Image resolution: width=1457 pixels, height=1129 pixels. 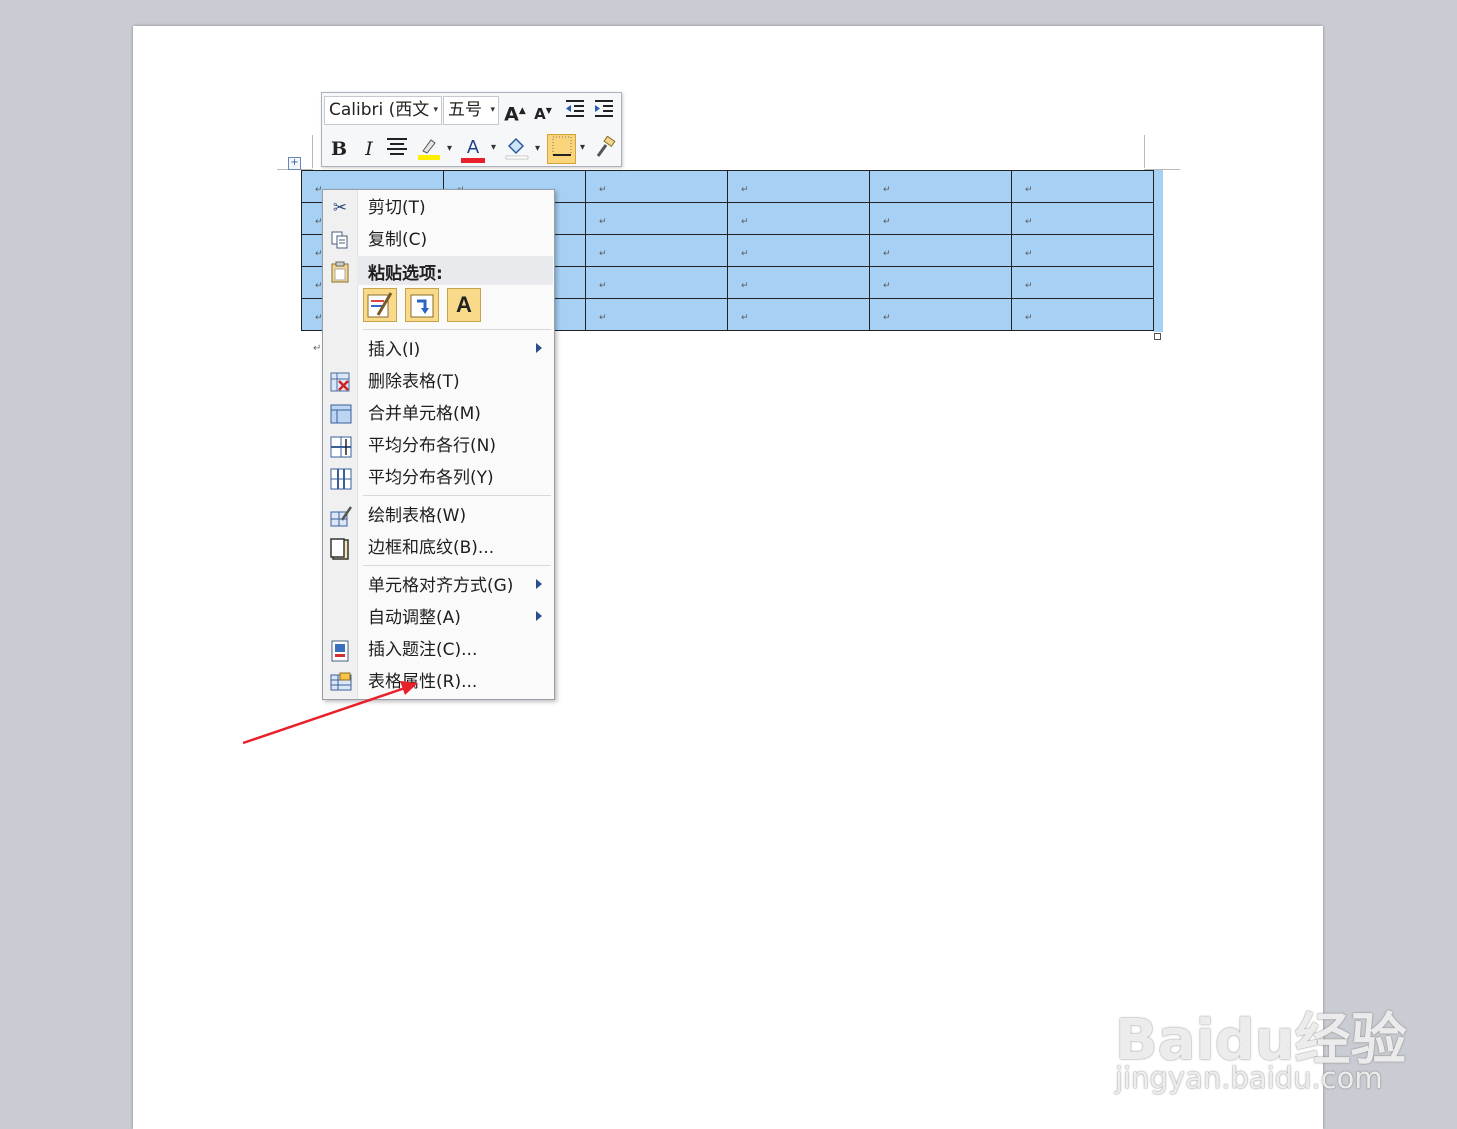 What do you see at coordinates (438, 208) in the screenshot?
I see `menu-item-cut: ✂ 剪切(T)` at bounding box center [438, 208].